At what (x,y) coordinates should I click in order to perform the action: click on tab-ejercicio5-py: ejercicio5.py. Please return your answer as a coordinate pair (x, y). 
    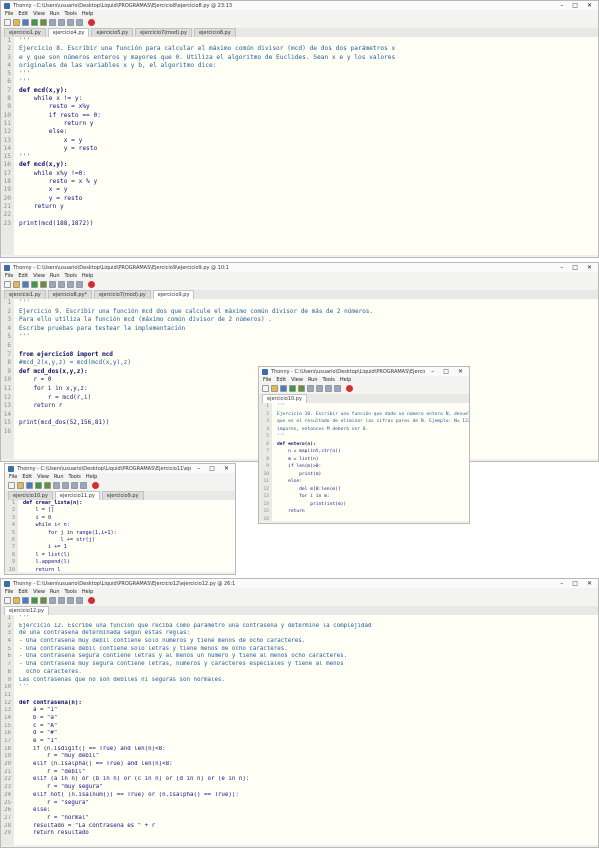
    Looking at the image, I should click on (112, 32).